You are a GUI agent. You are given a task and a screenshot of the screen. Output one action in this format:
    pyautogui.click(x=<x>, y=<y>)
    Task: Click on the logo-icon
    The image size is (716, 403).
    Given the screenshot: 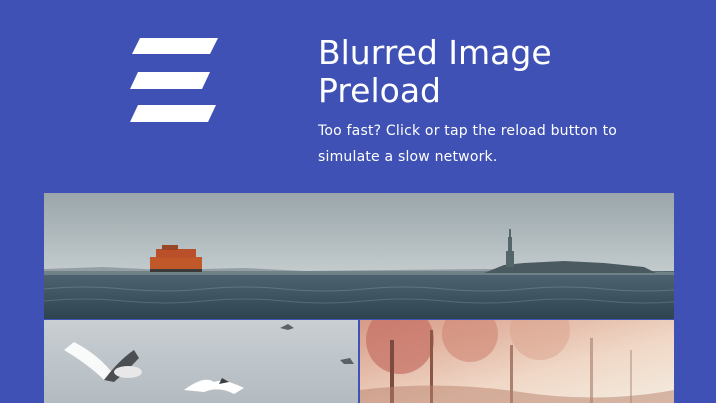 What is the action you would take?
    pyautogui.click(x=174, y=80)
    